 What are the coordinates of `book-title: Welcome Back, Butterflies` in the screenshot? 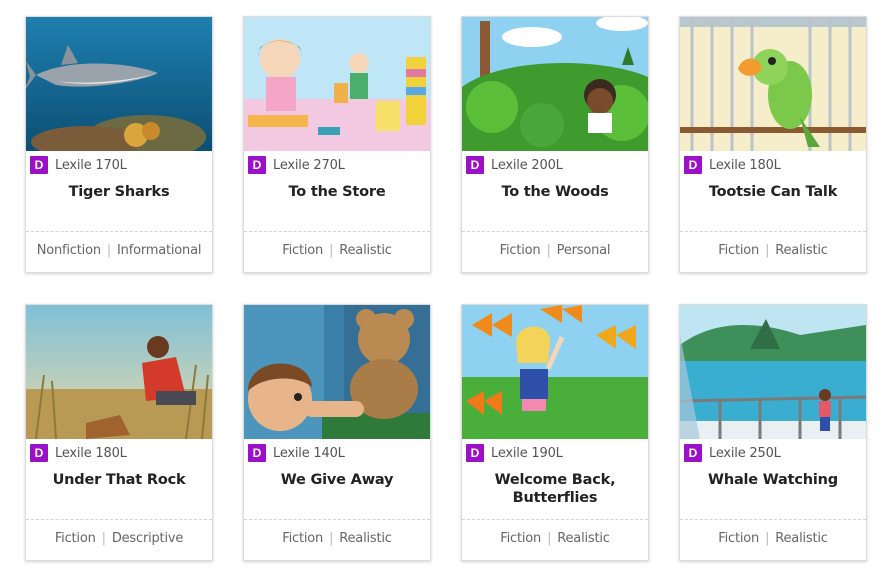 It's located at (555, 489).